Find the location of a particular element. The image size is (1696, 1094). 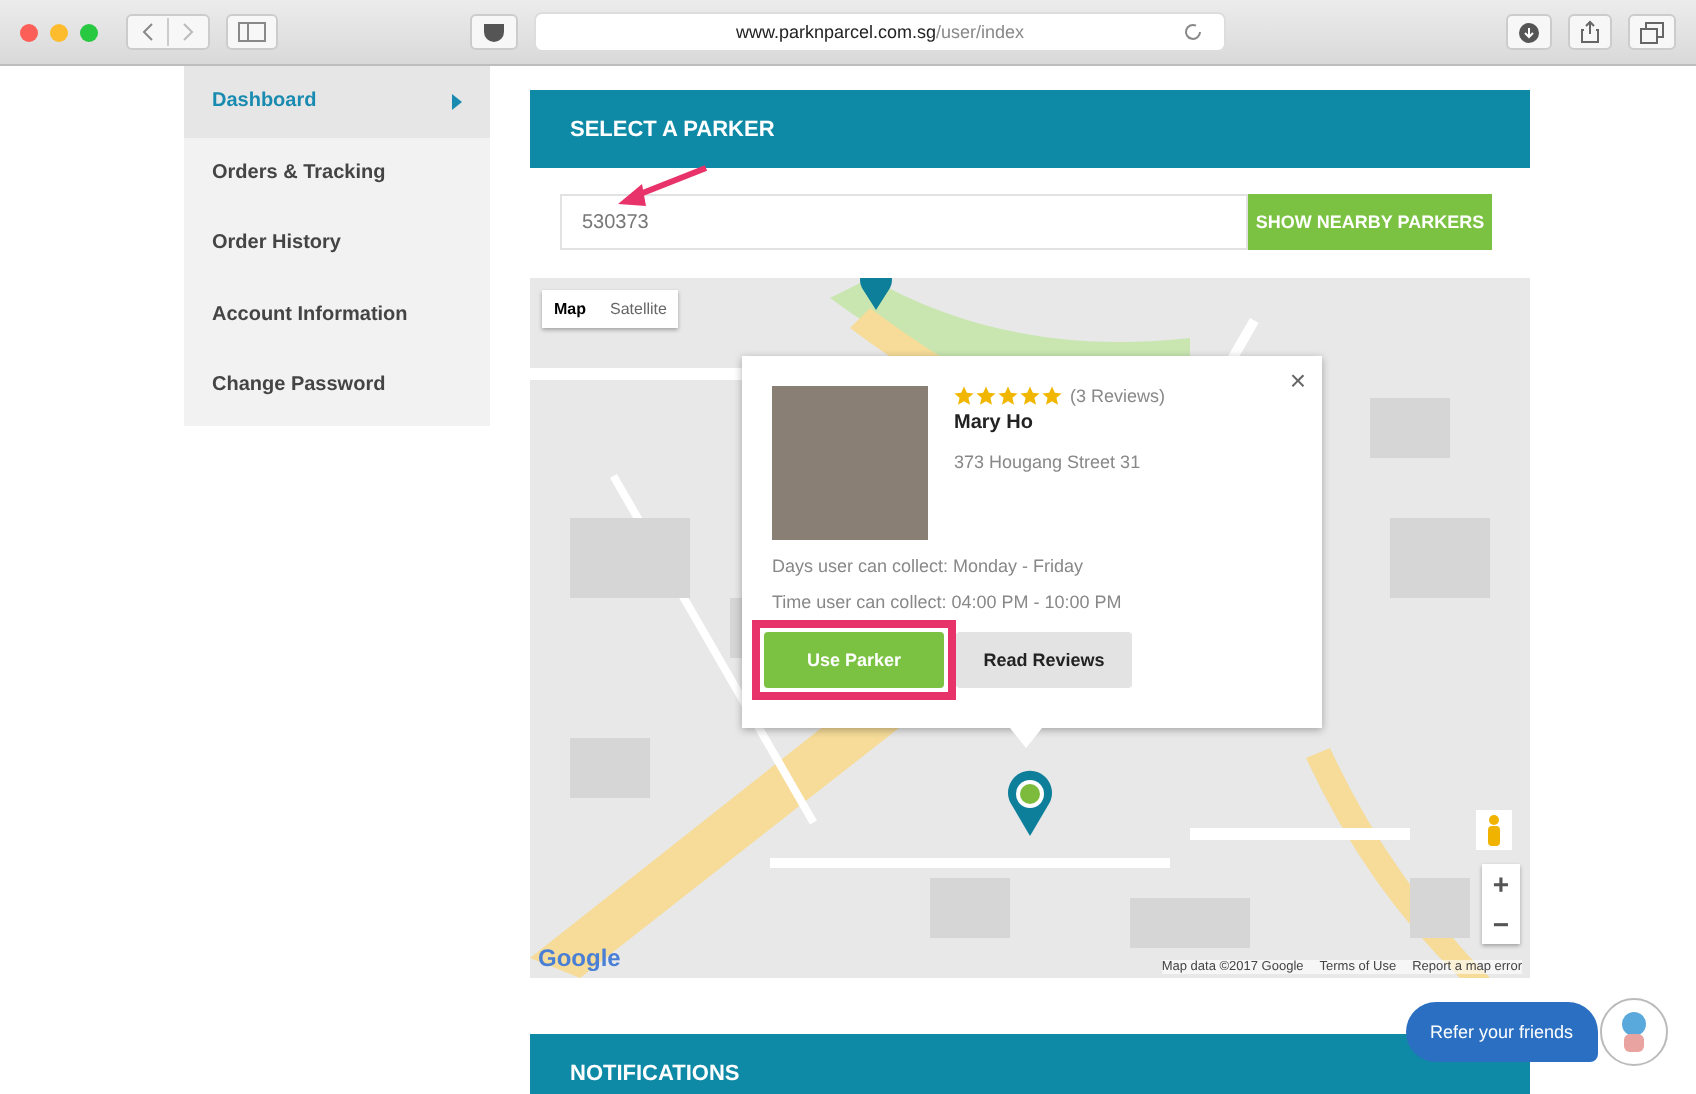

download-icon is located at coordinates (1529, 32).